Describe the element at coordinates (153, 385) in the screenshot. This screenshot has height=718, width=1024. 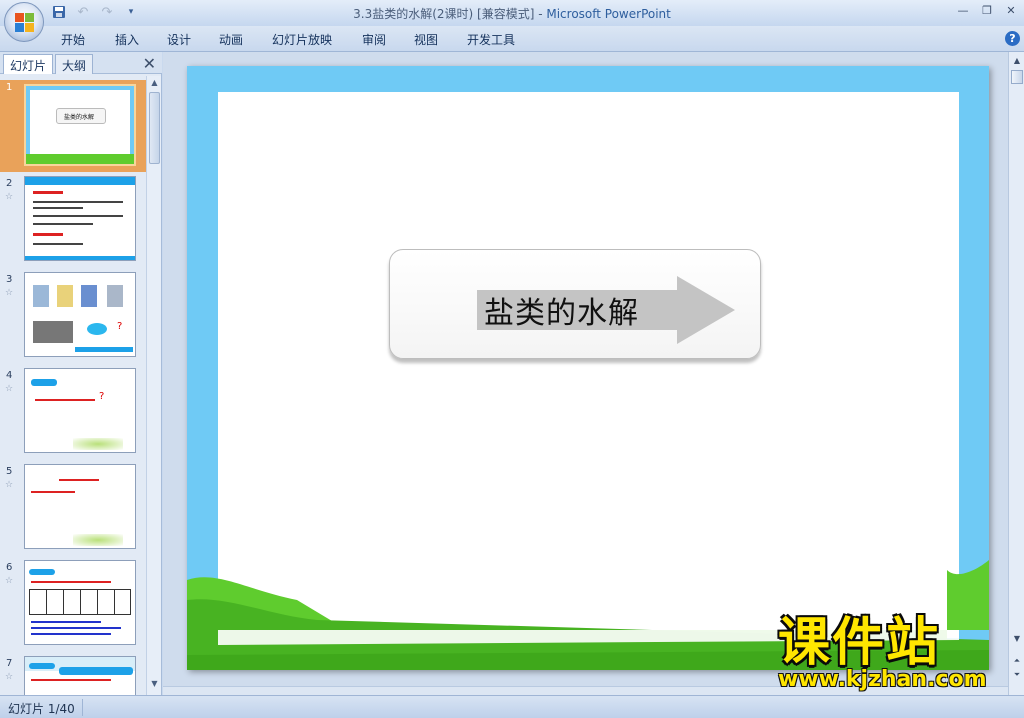
I see `thumbnail-scrollbar: ▲ ▼` at that location.